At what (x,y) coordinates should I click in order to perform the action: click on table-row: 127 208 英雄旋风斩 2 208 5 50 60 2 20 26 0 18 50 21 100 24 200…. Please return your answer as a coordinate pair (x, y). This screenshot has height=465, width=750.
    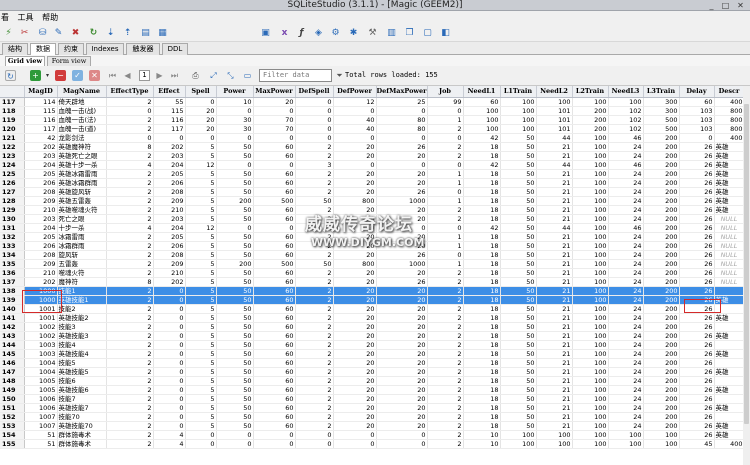
    Looking at the image, I should click on (375, 192).